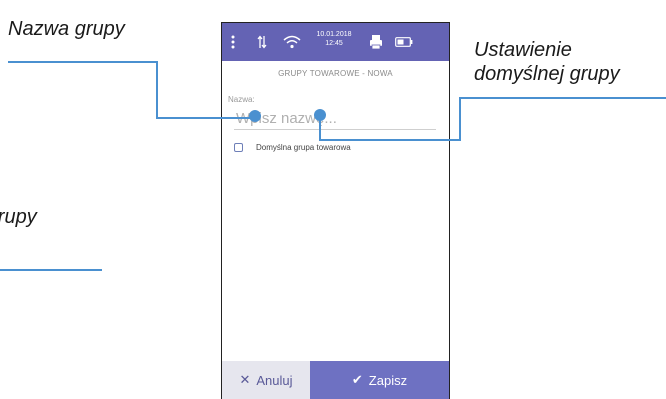 This screenshot has height=399, width=666. What do you see at coordinates (131, 90) in the screenshot?
I see `leader-line-group-name` at bounding box center [131, 90].